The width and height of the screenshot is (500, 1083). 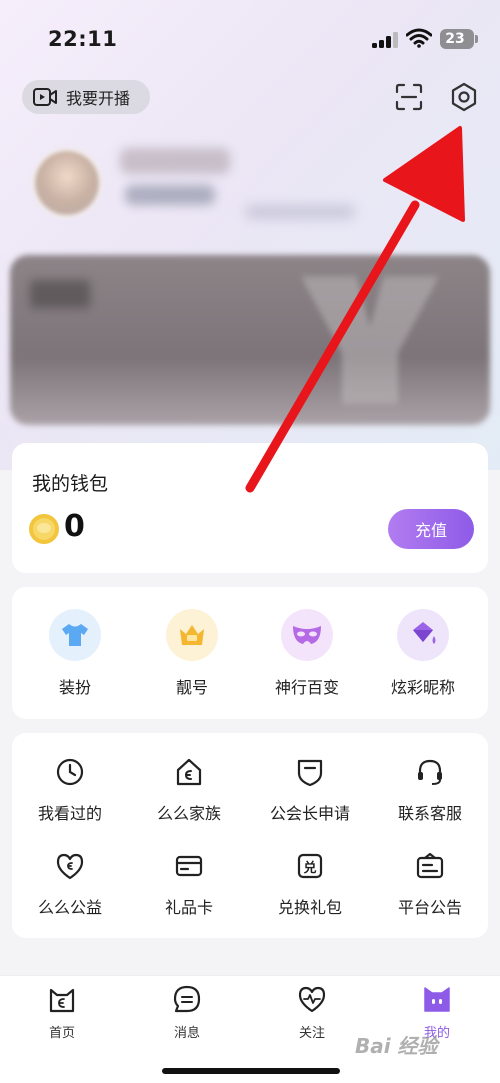 What do you see at coordinates (307, 635) in the screenshot?
I see `mask-icon` at bounding box center [307, 635].